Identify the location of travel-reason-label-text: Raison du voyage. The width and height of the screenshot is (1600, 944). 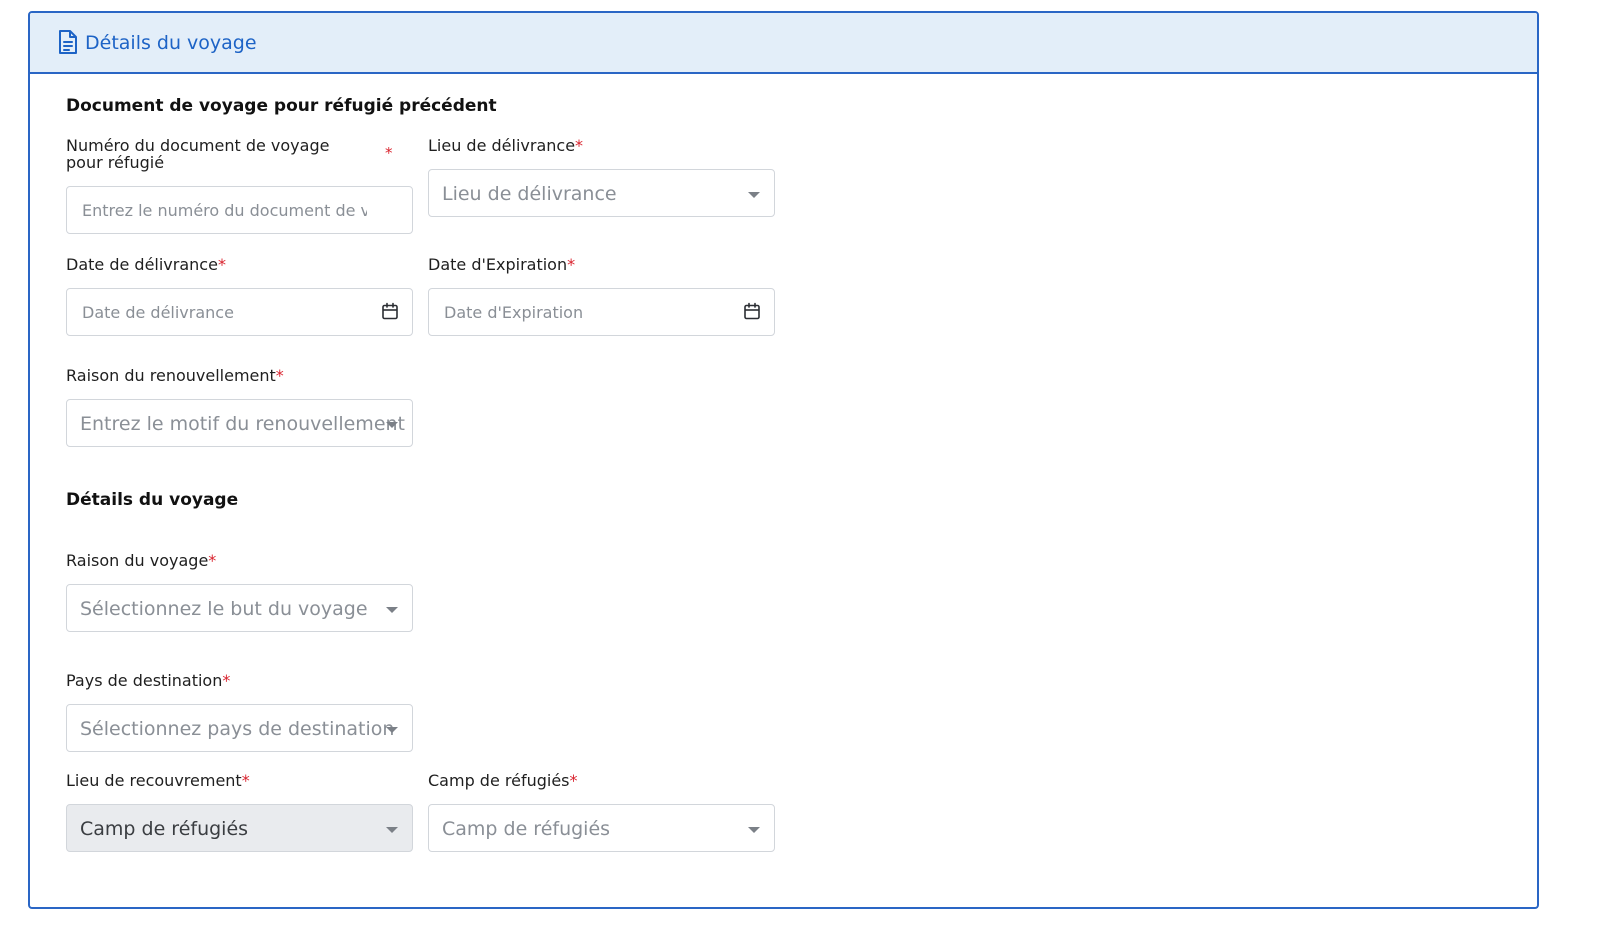
(137, 560).